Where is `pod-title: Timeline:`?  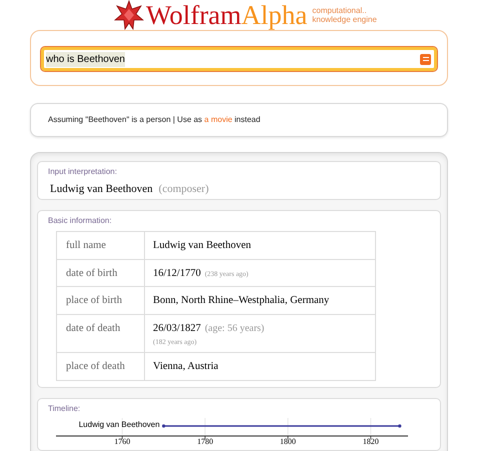 pod-title: Timeline: is located at coordinates (65, 409).